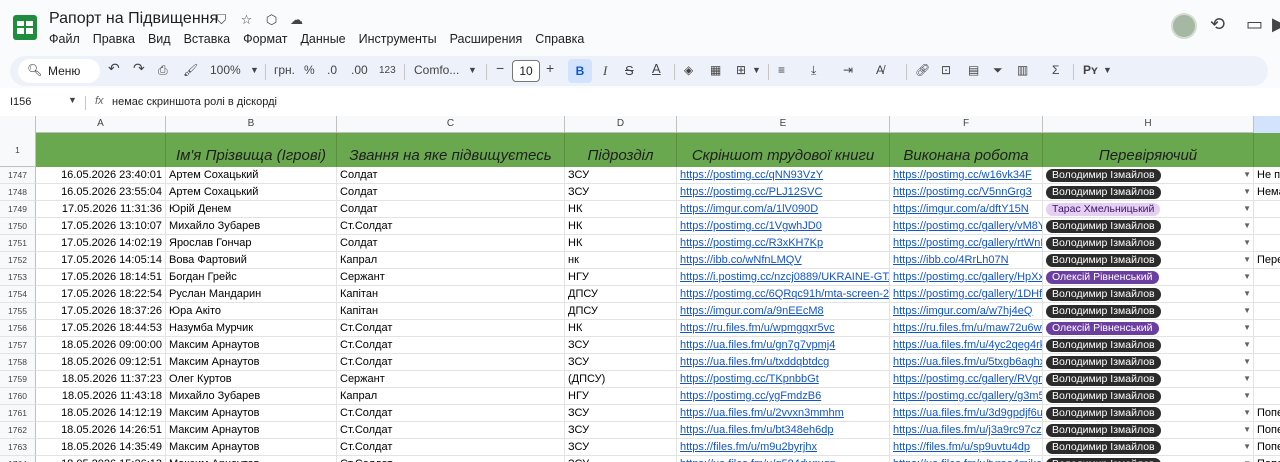 This screenshot has width=1280, height=462. Describe the element at coordinates (741, 70) in the screenshot. I see `merge-cells-icon: ⊞` at that location.